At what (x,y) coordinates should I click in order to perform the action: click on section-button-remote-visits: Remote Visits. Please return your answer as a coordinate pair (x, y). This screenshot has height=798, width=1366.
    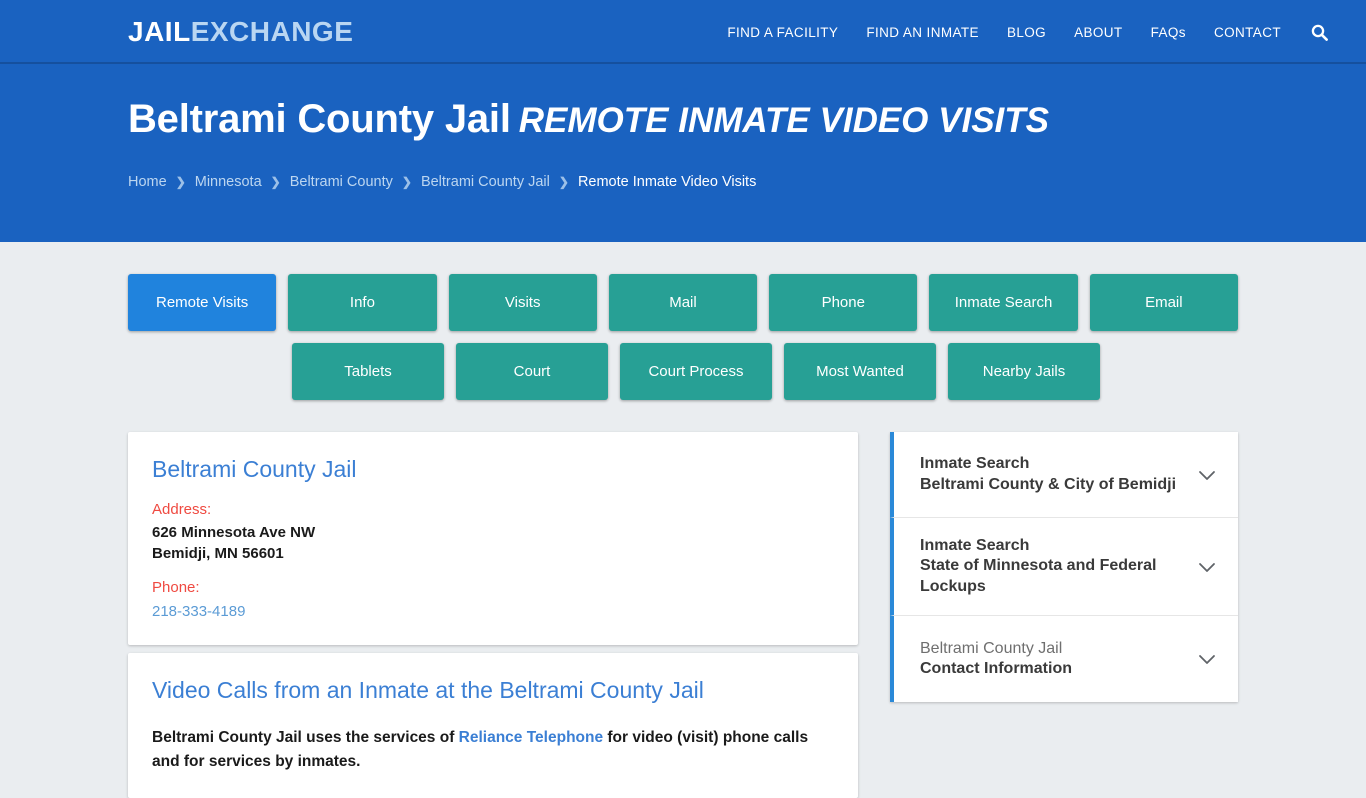
    Looking at the image, I should click on (202, 302).